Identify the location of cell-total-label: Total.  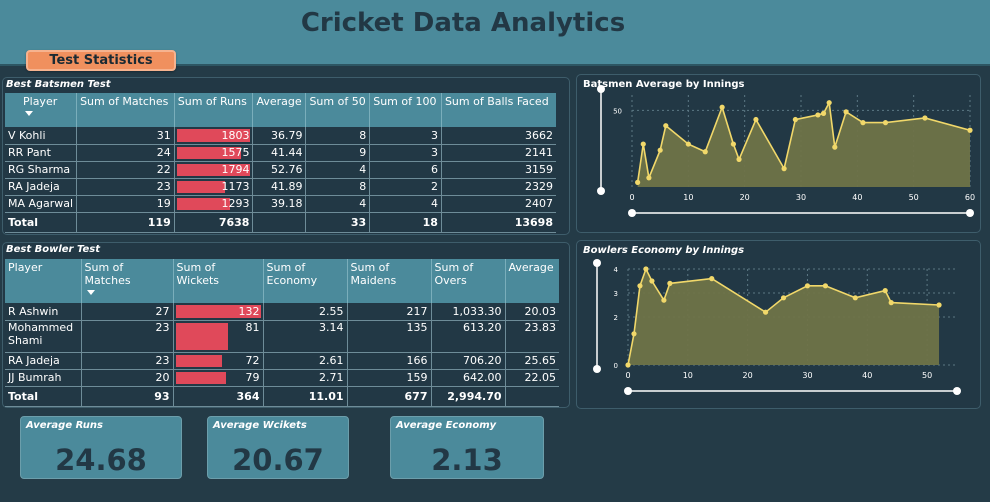
(43, 396).